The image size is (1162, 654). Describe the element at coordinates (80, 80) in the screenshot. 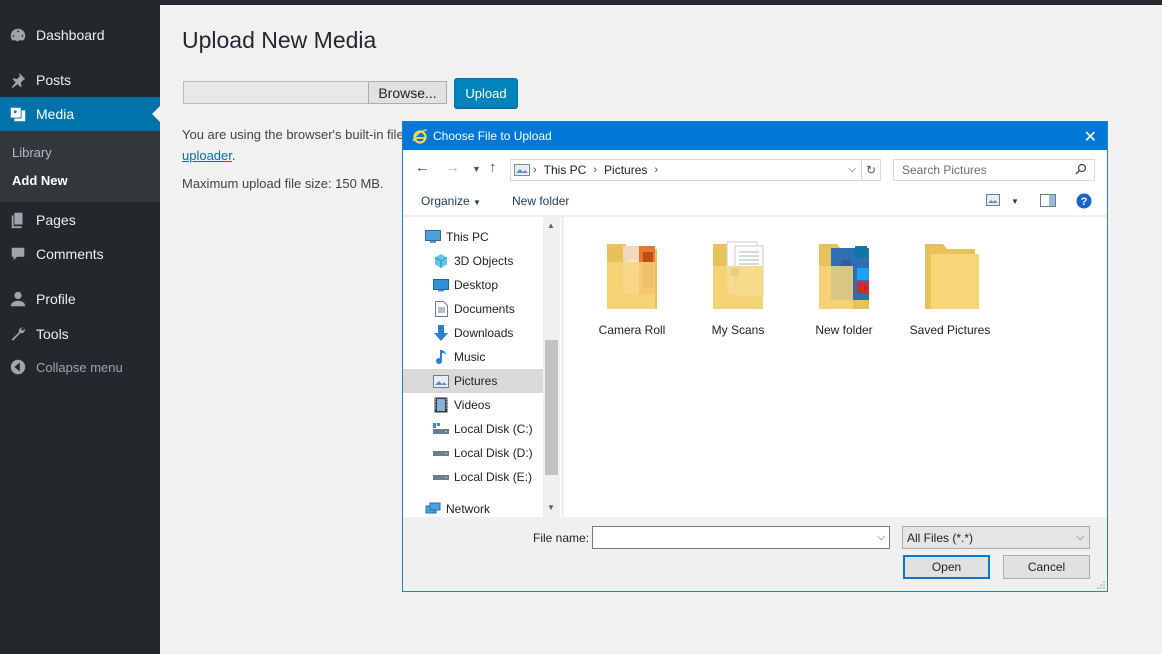

I see `sidebar-item-posts: Posts` at that location.